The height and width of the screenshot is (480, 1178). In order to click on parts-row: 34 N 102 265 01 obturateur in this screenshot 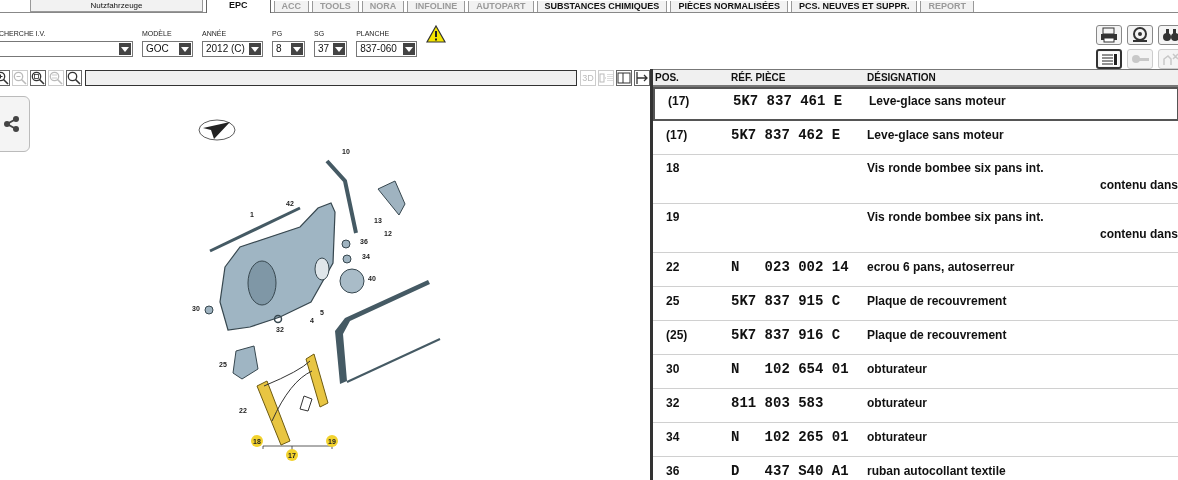, I will do `click(915, 440)`.